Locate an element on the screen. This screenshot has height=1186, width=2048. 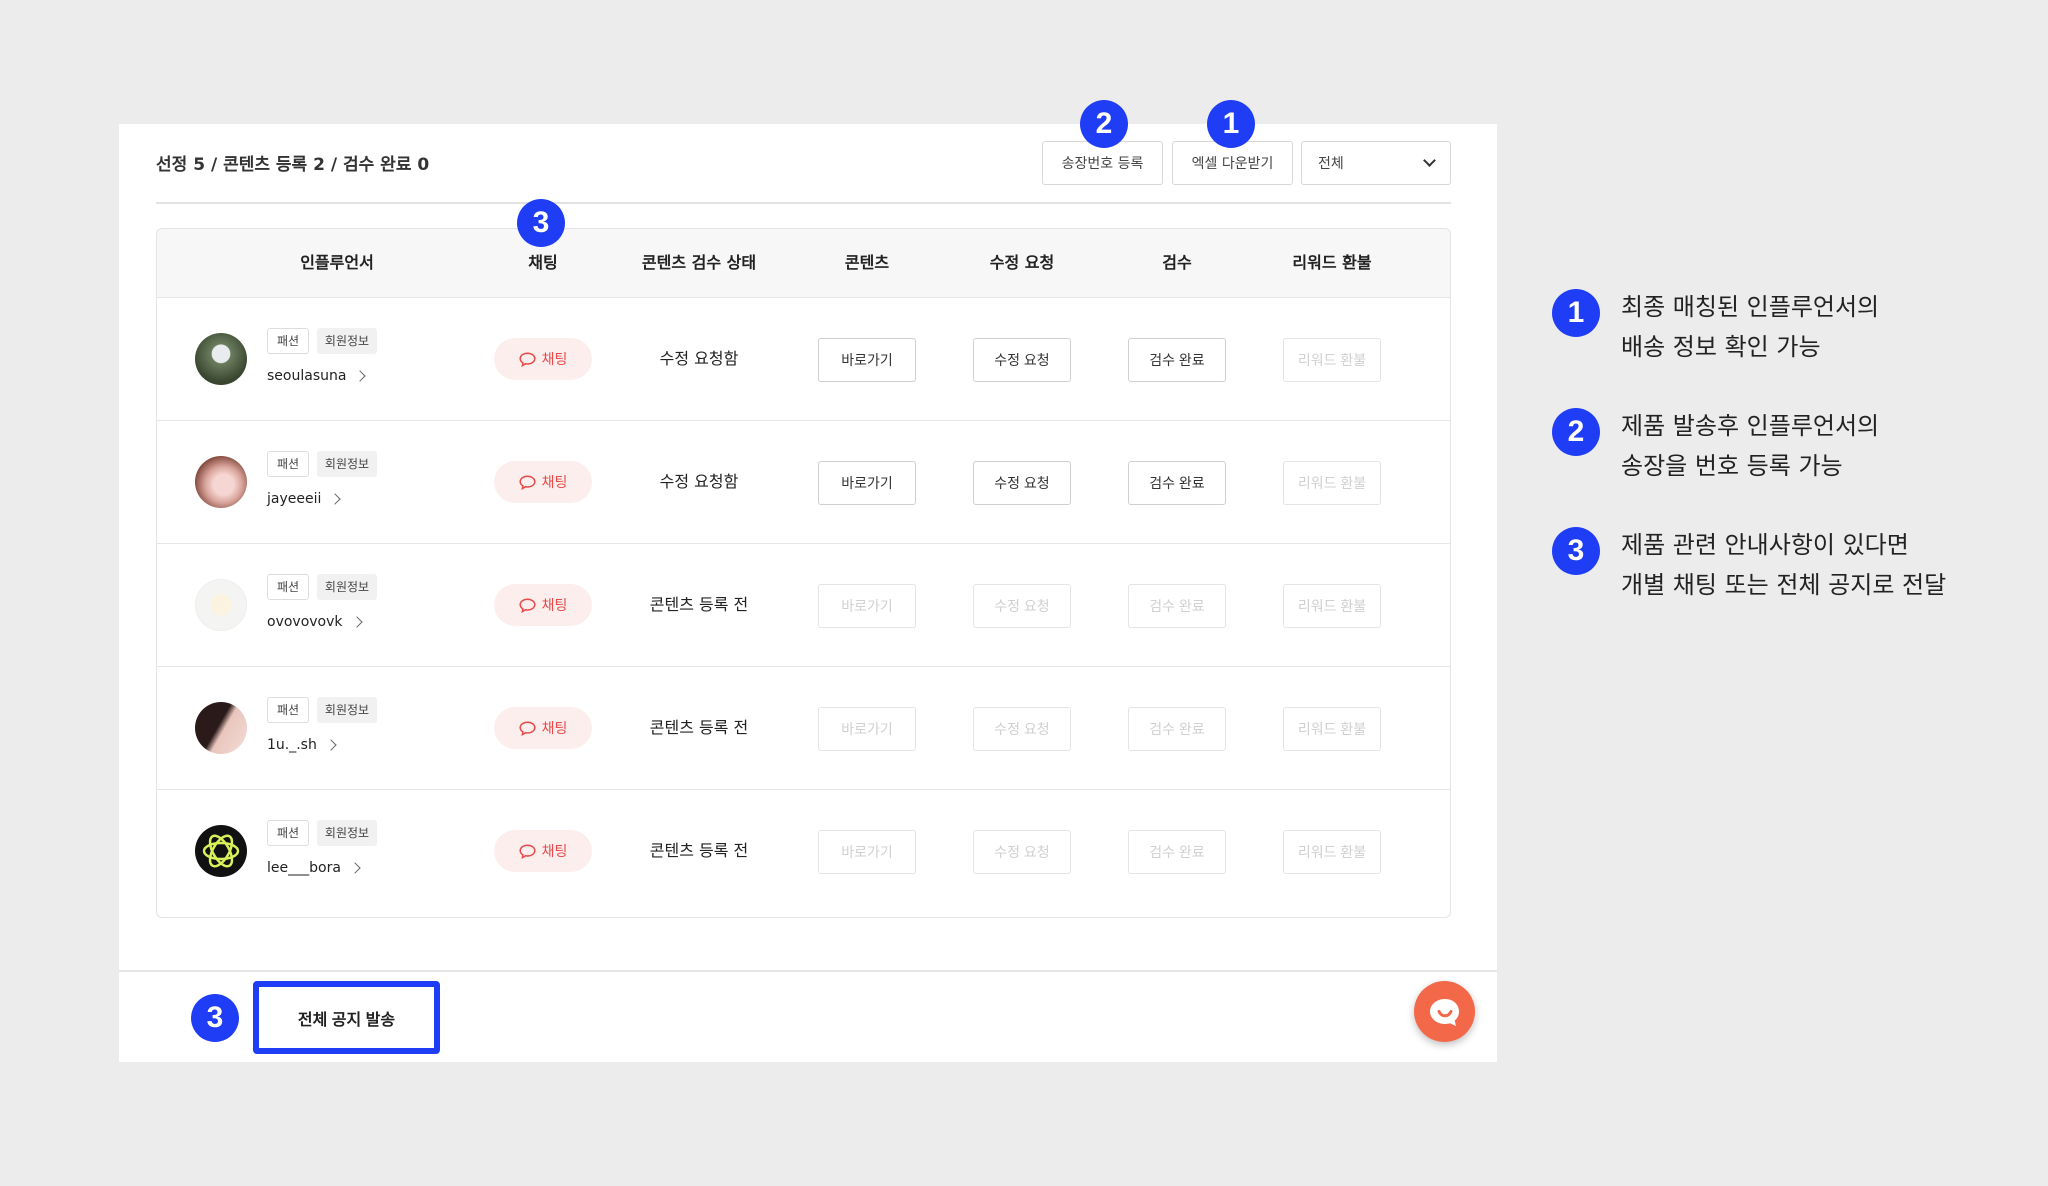
legend-line: 제품 발송후 인플루언서의 is located at coordinates (1750, 426).